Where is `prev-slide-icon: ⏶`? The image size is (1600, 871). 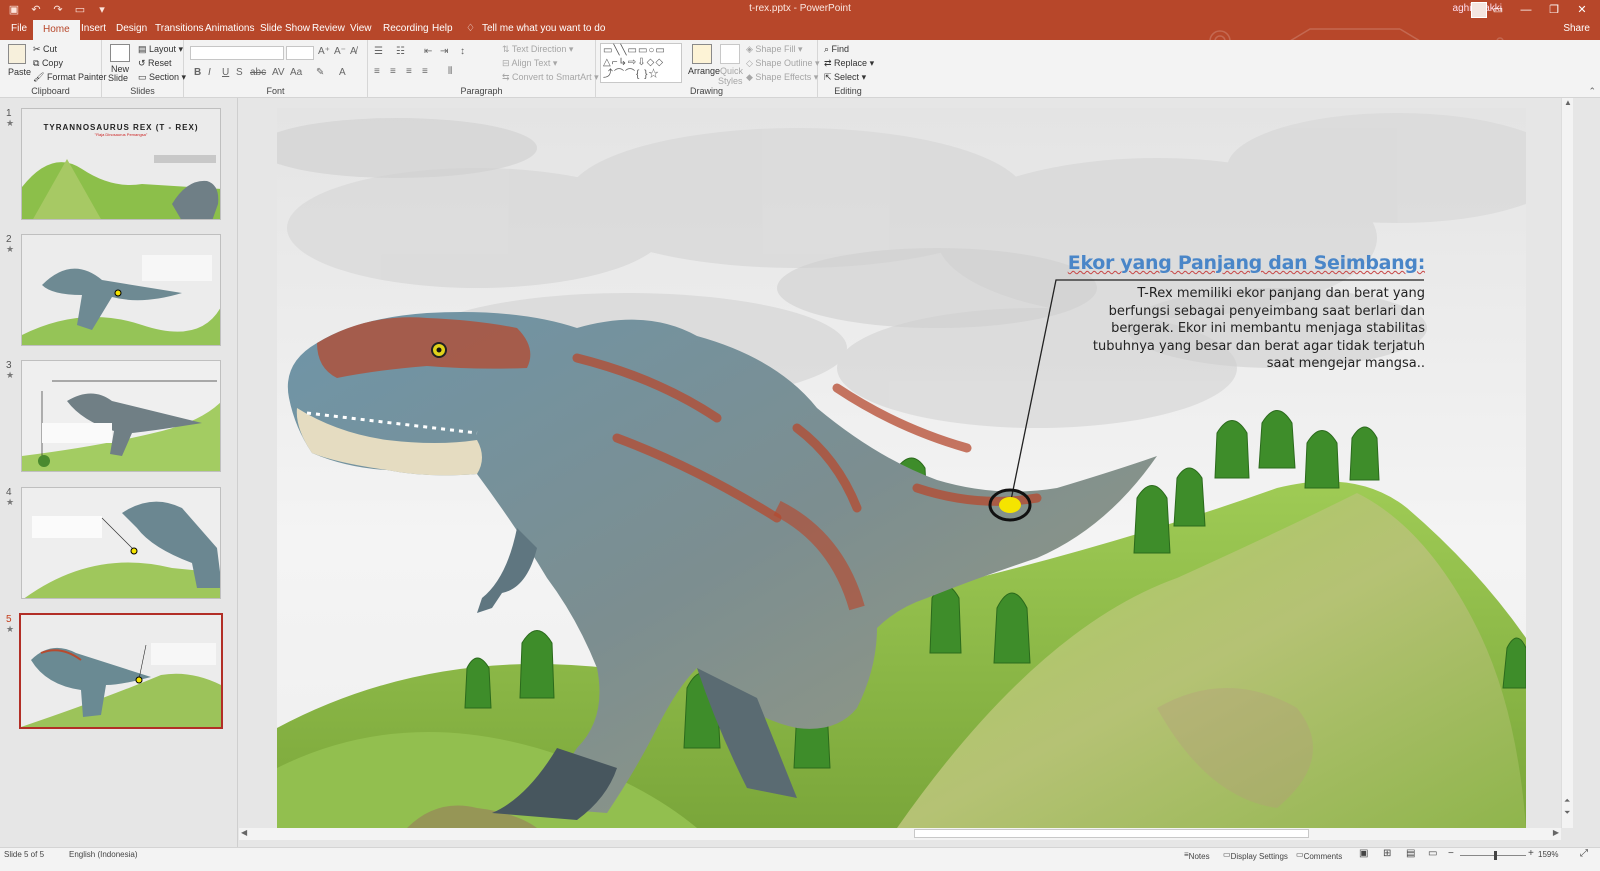
prev-slide-icon: ⏶ is located at coordinates (1567, 801).